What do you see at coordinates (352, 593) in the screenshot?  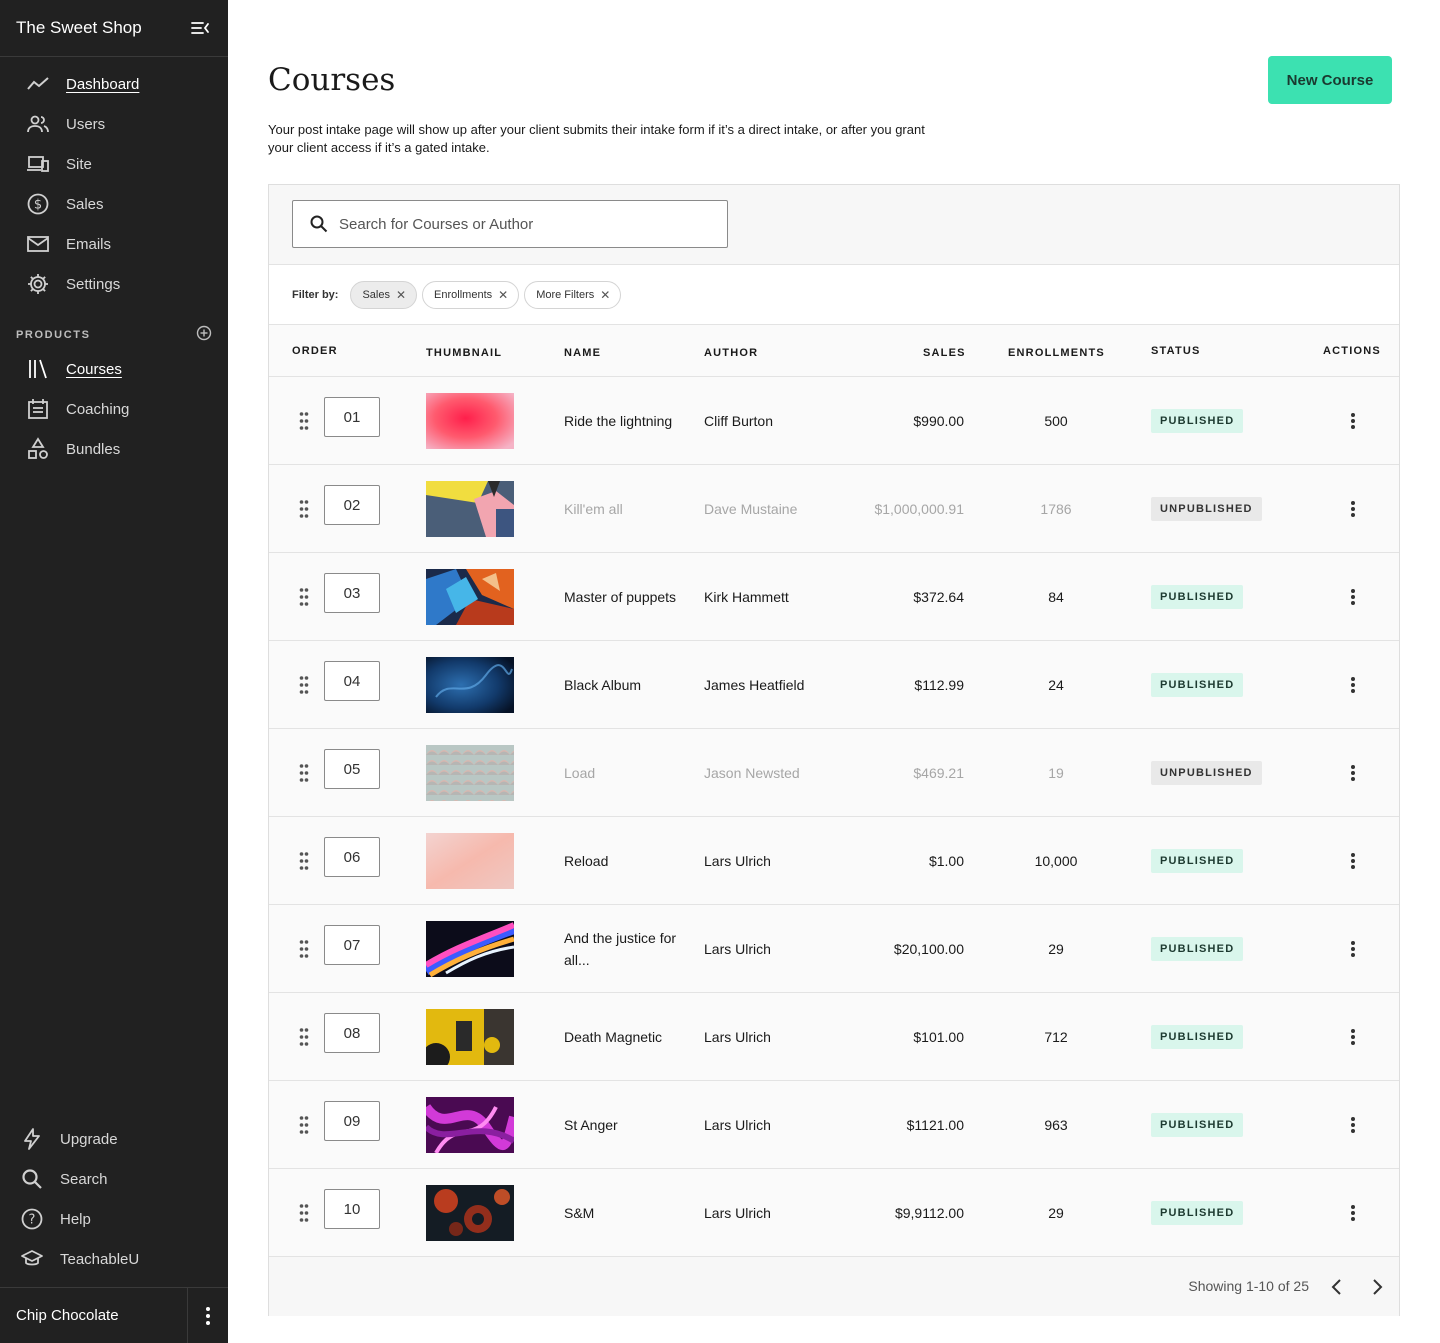 I see `order-input: 03` at bounding box center [352, 593].